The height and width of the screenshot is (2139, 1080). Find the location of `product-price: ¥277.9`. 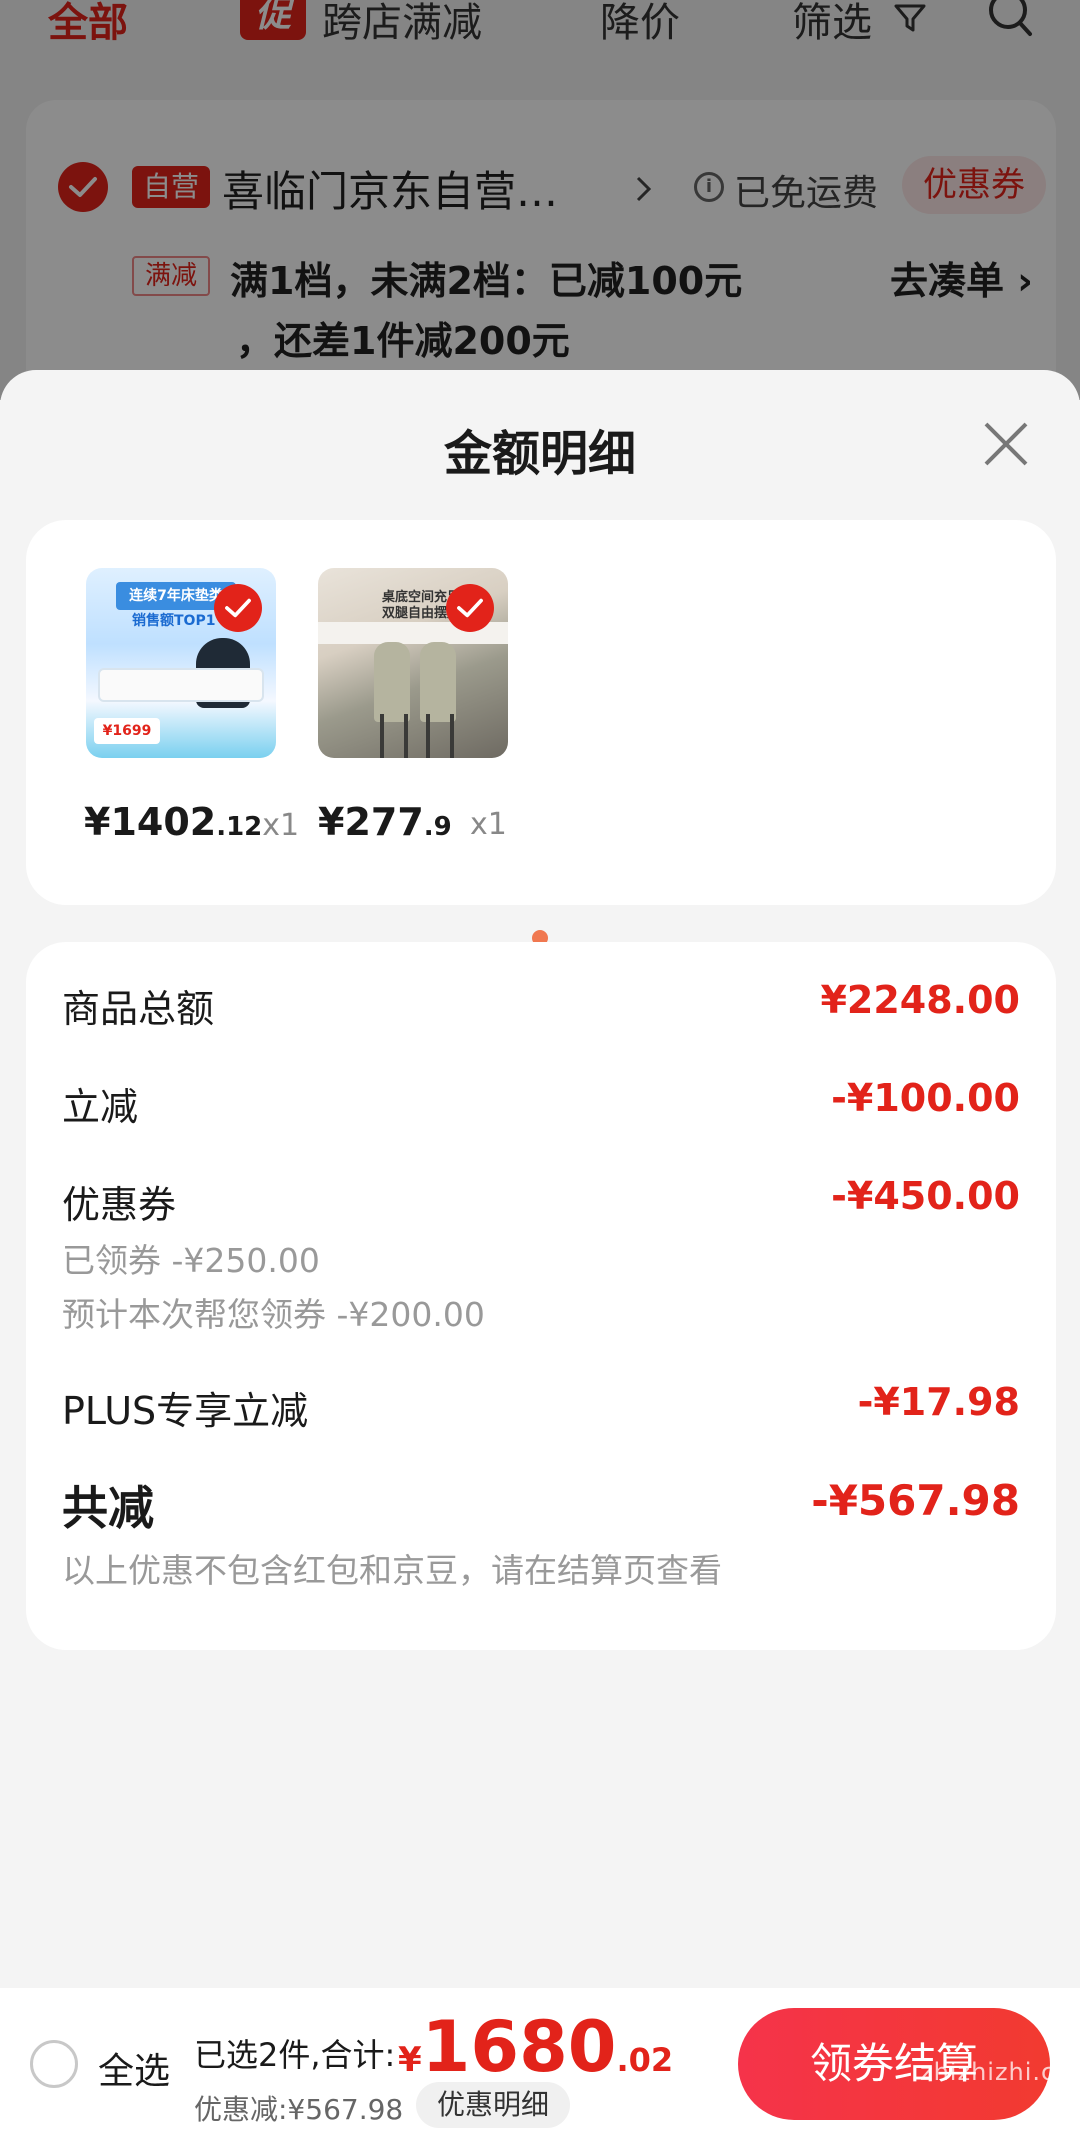

product-price: ¥277.9 is located at coordinates (385, 822).